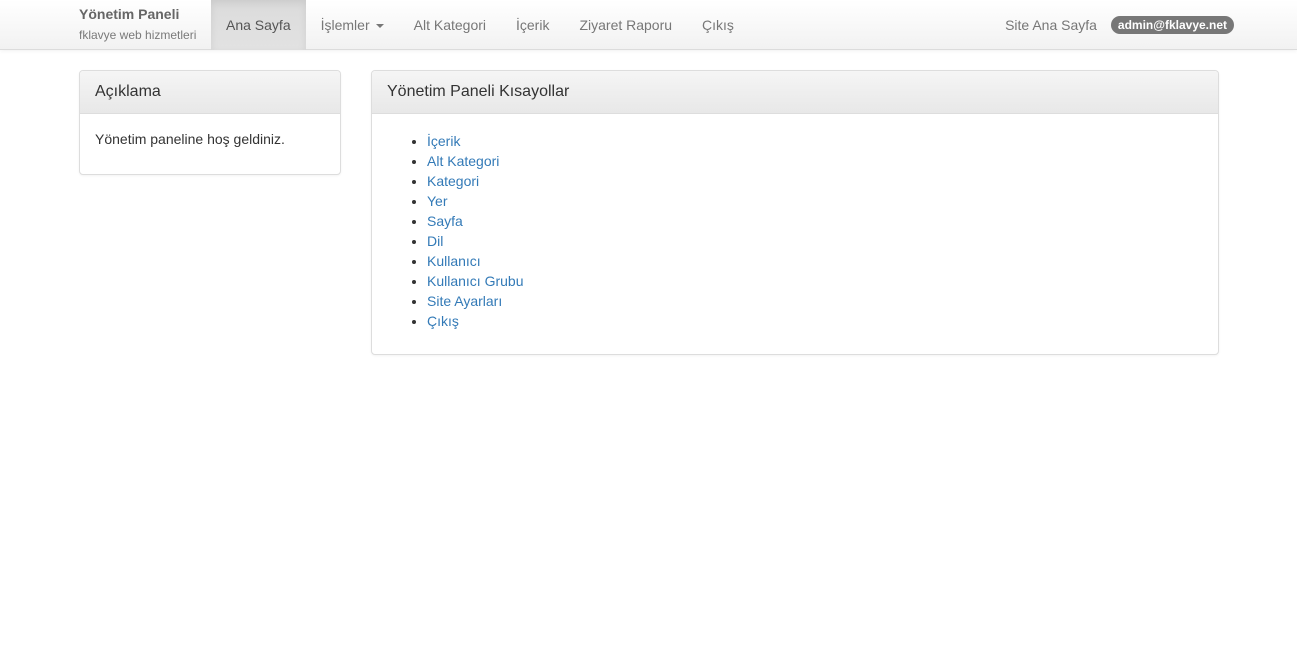  Describe the element at coordinates (815, 161) in the screenshot. I see `list-item: Alt Kategori` at that location.